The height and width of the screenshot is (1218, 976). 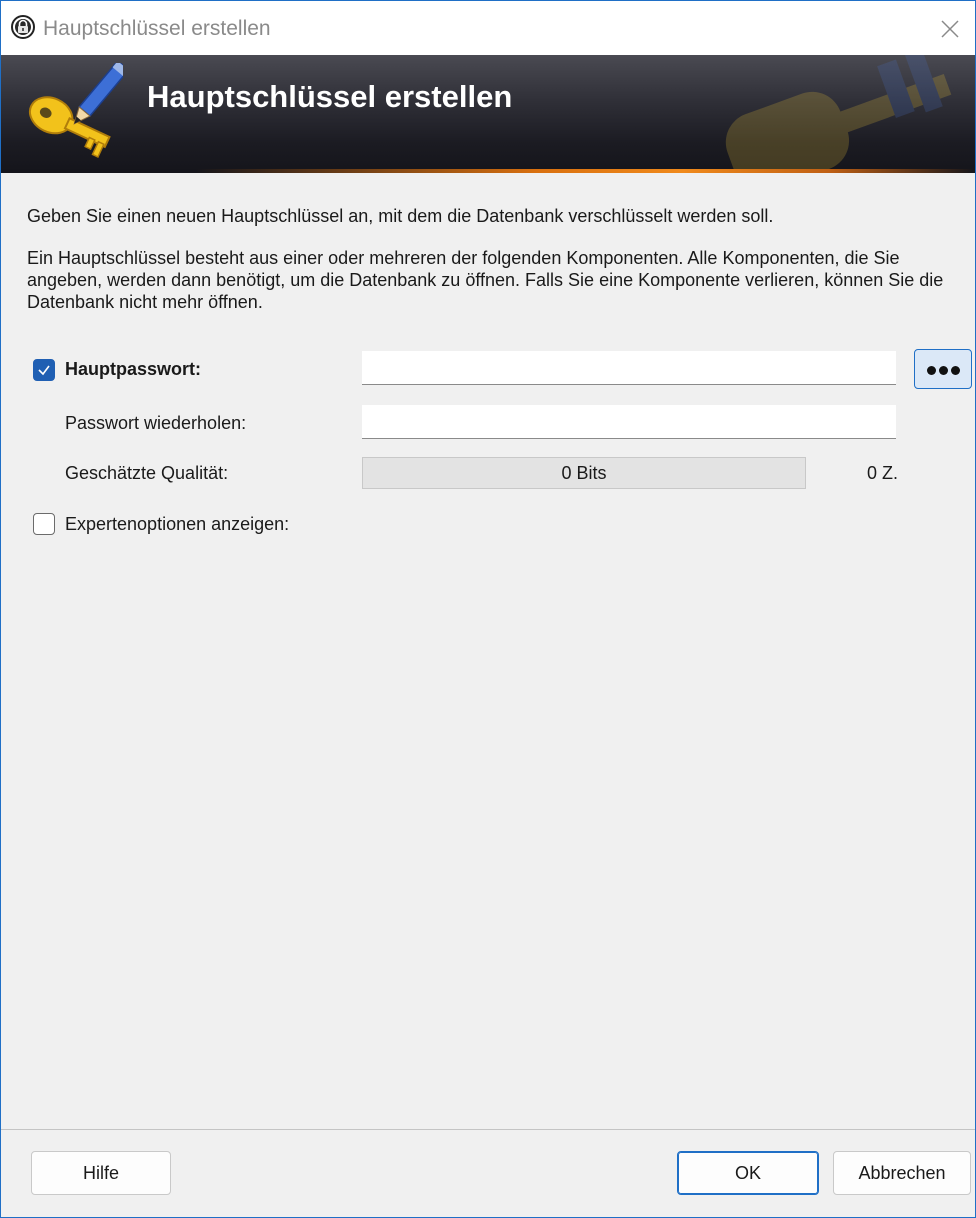 I want to click on quality-progress-bar: 0 Bits, so click(x=584, y=473).